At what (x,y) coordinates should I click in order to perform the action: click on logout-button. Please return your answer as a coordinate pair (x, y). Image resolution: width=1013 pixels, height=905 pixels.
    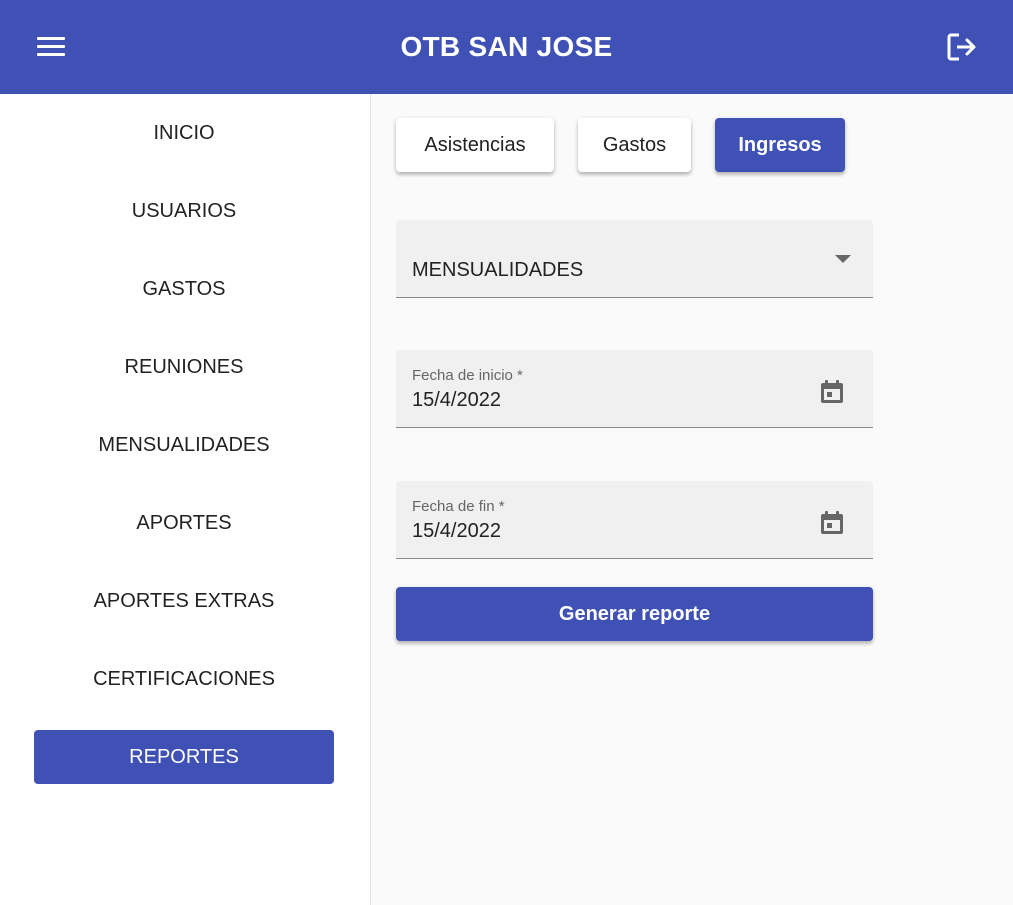
    Looking at the image, I should click on (962, 47).